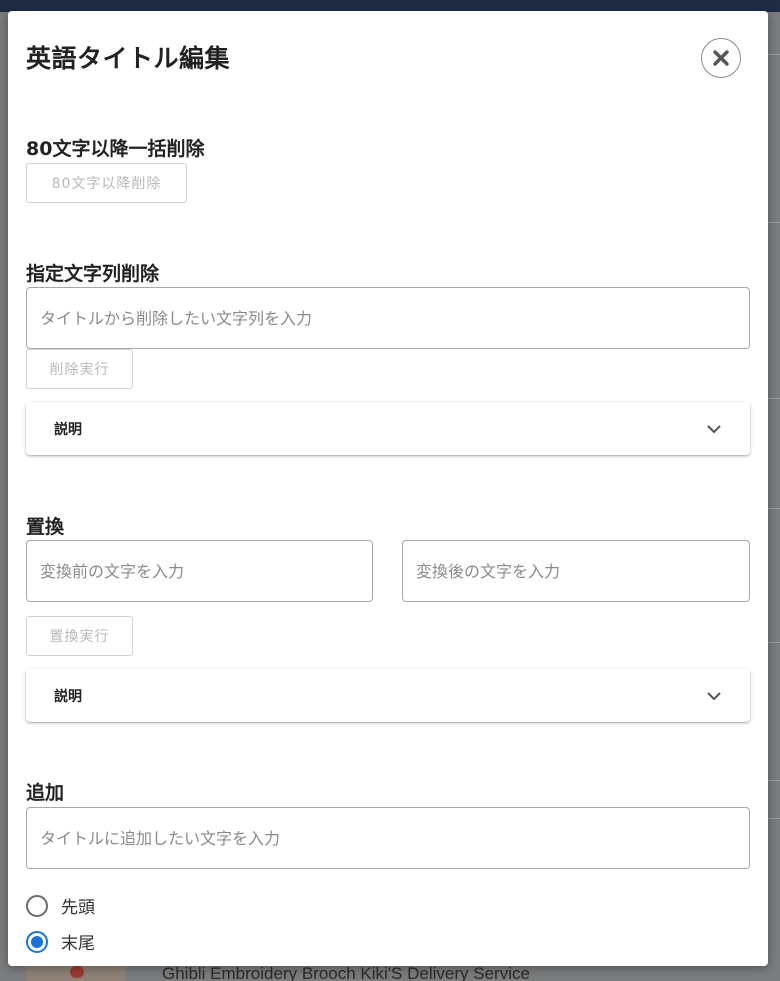 This screenshot has width=780, height=981. Describe the element at coordinates (106, 183) in the screenshot. I see `bulk-delete-button: 80文字以降削除` at that location.